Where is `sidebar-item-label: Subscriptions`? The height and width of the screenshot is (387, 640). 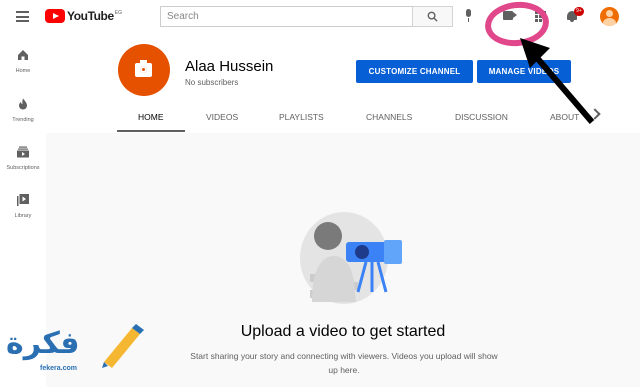 sidebar-item-label: Subscriptions is located at coordinates (23, 168).